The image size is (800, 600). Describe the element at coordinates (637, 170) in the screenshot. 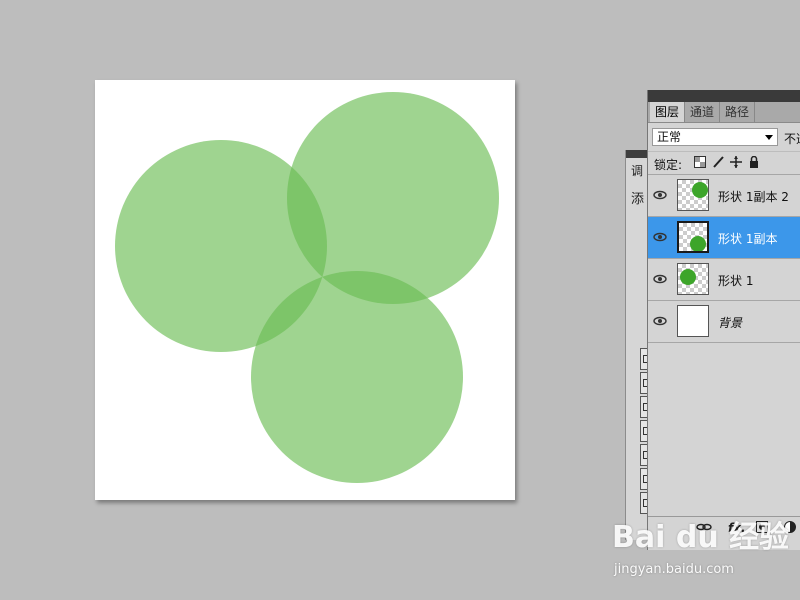

I see `adjustments-tab: 调` at that location.